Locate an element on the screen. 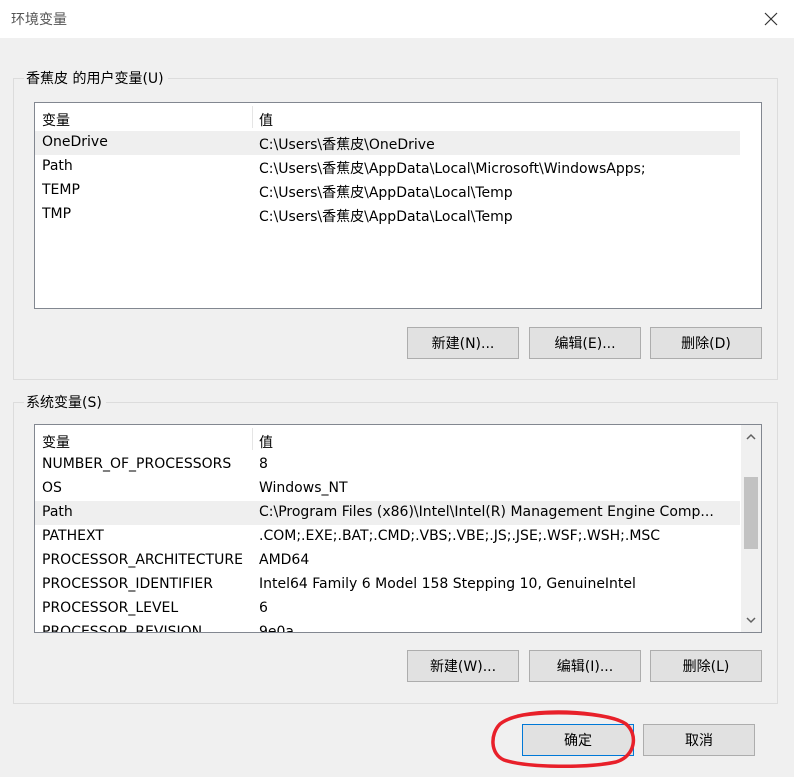  chevron-down-icon is located at coordinates (751, 620).